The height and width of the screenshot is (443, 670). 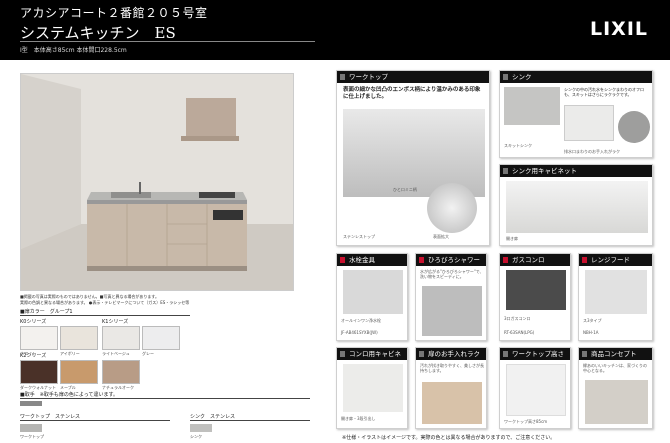 I want to click on panel-title: コンロ用キャビネット, so click(x=372, y=359).